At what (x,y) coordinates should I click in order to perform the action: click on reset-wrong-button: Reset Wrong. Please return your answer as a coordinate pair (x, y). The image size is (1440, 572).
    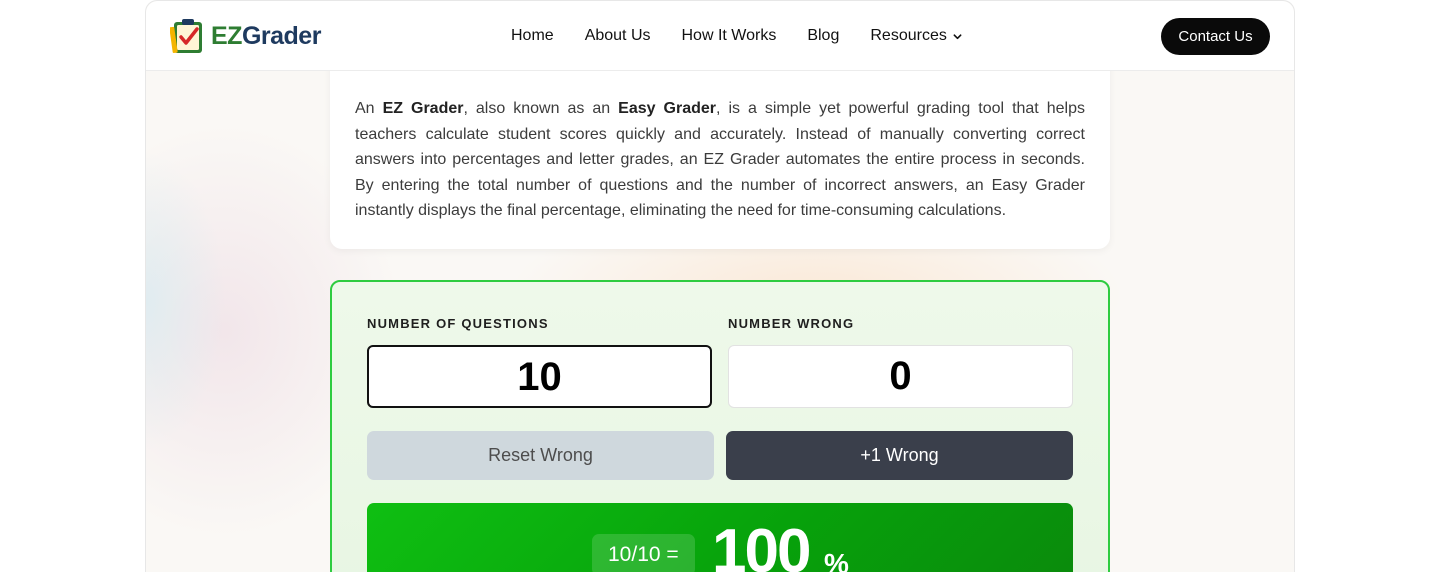
    Looking at the image, I should click on (540, 455).